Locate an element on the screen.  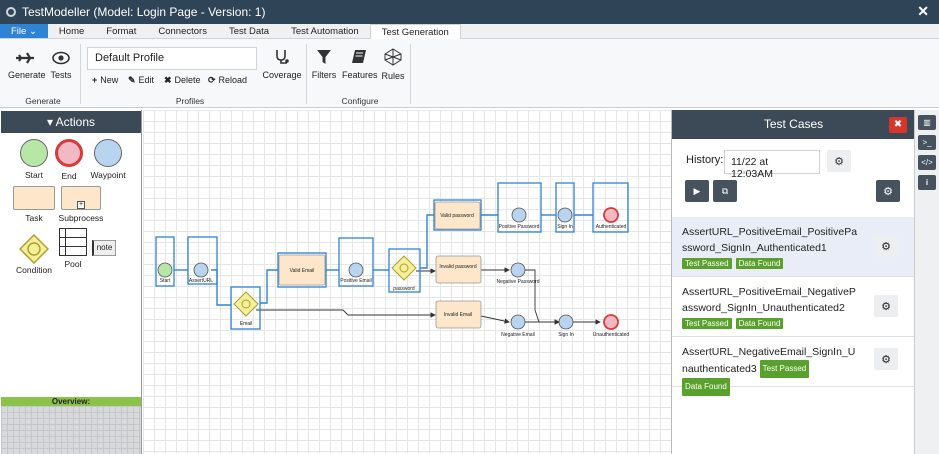
overview-label: Overview: is located at coordinates (71, 401).